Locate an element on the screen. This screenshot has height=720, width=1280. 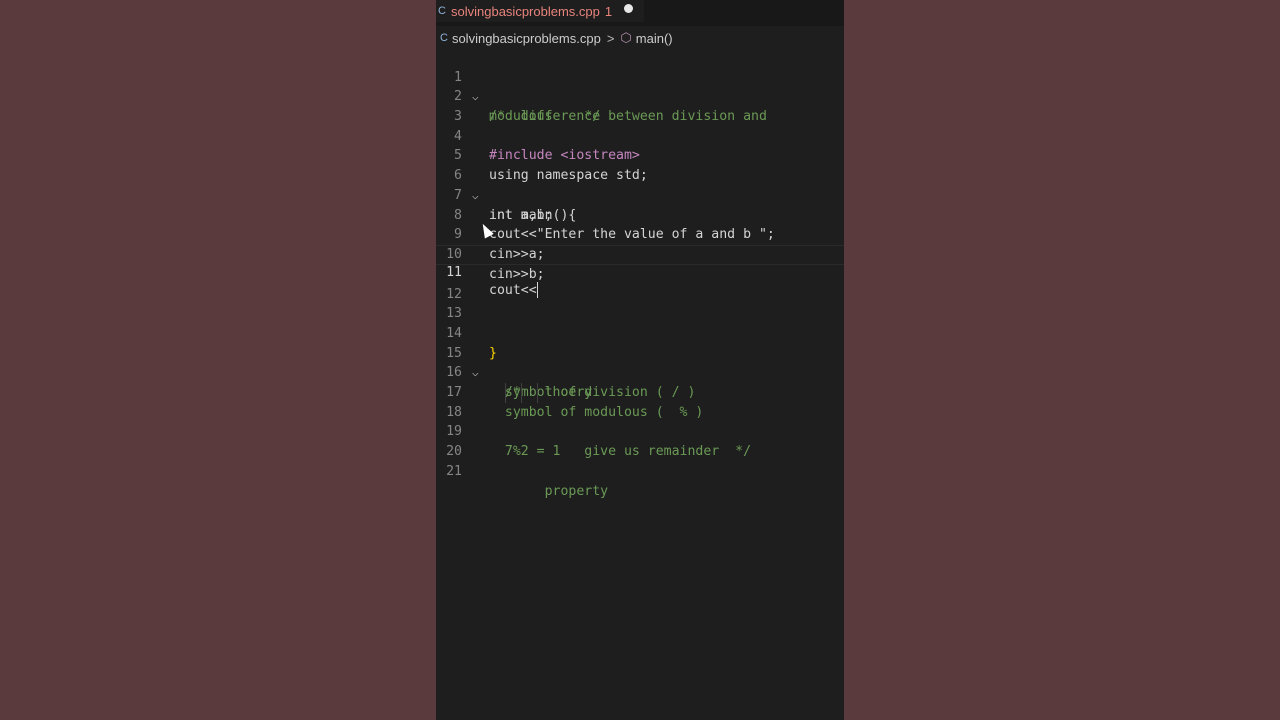
code-line: 2 modulous */ is located at coordinates (640, 96).